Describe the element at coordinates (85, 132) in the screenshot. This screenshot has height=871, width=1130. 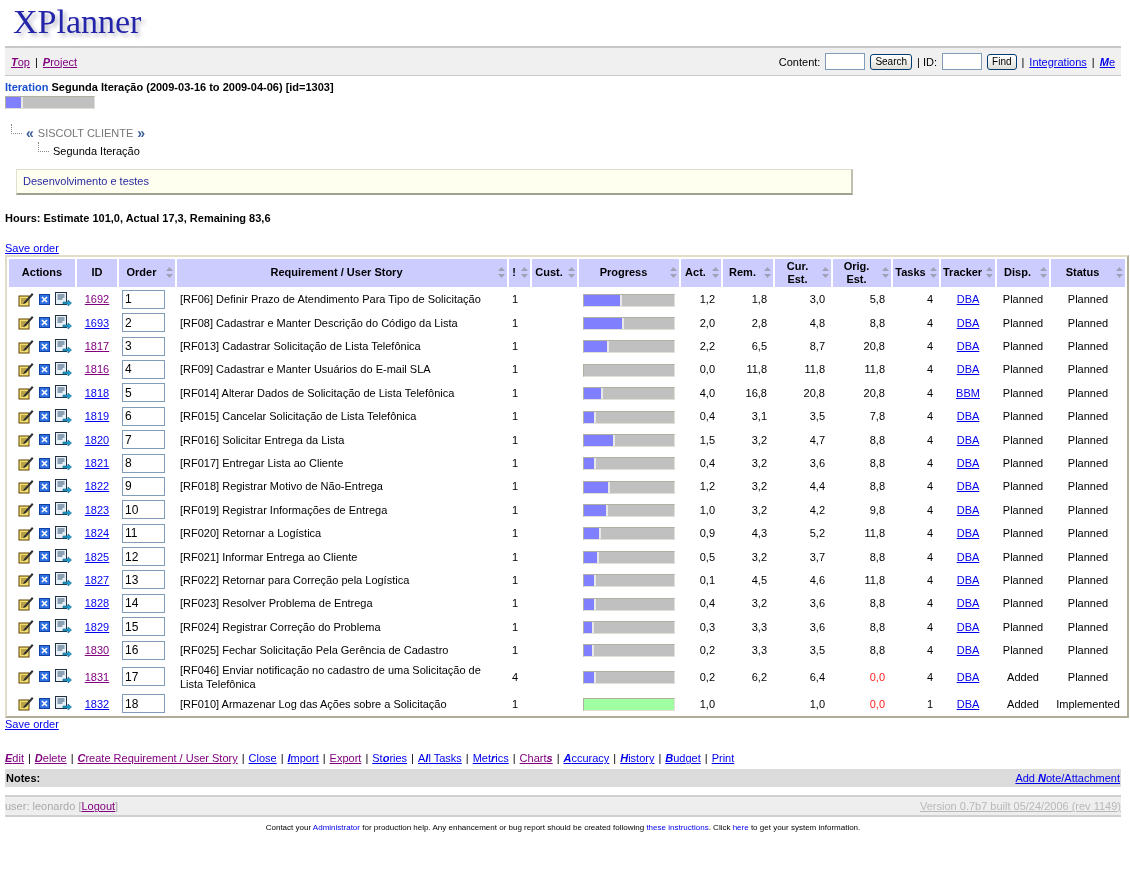
I see `project-name: SISCOLT CLIENTE` at that location.